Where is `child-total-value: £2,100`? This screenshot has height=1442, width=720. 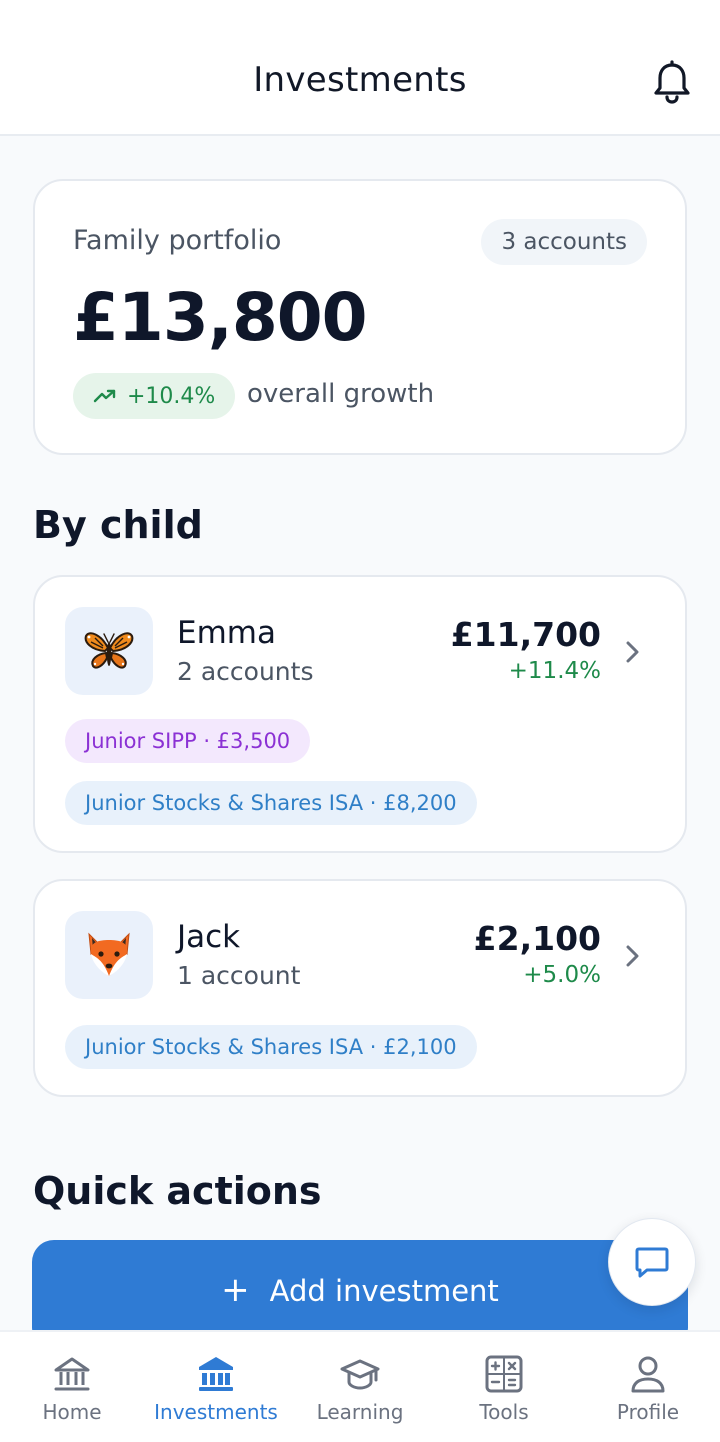
child-total-value: £2,100 is located at coordinates (537, 938).